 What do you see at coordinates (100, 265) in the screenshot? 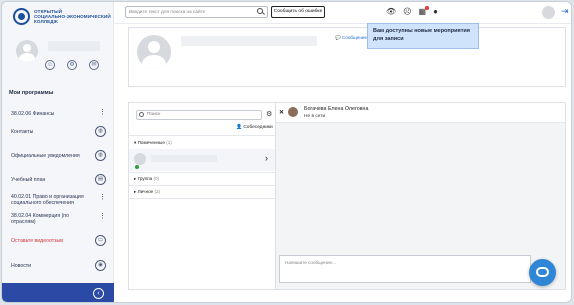
I see `news-icon: ◉` at bounding box center [100, 265].